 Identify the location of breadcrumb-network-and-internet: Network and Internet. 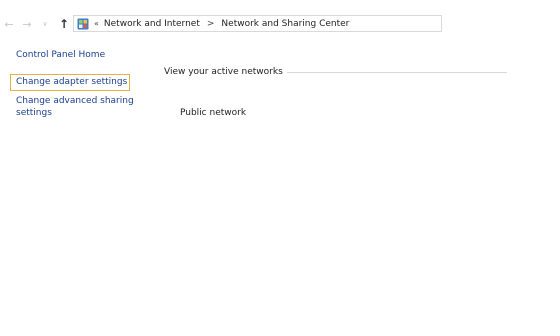
(152, 24).